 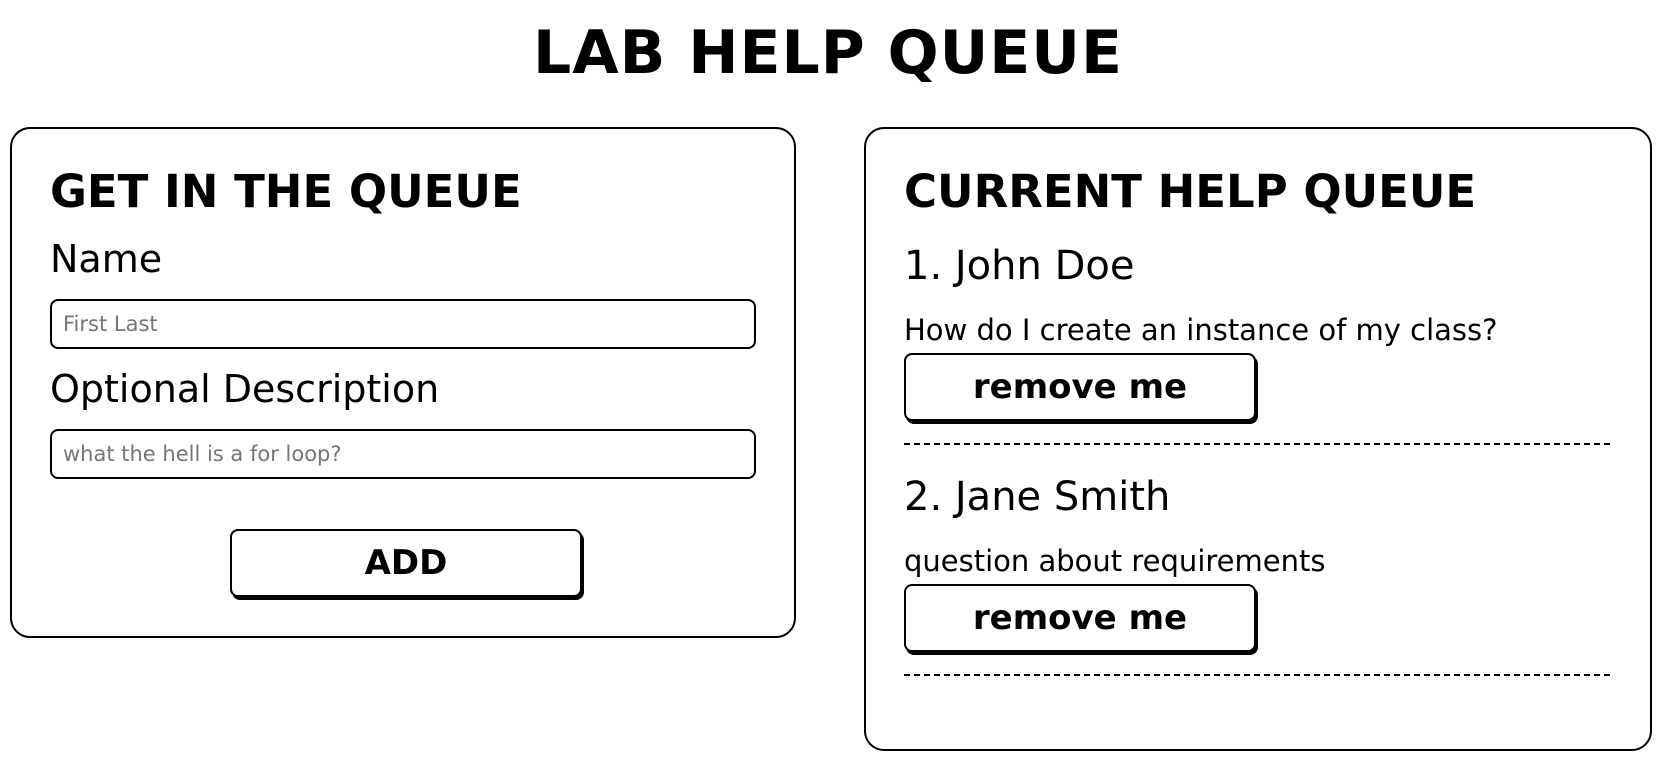 I want to click on name-input, so click(x=403, y=324).